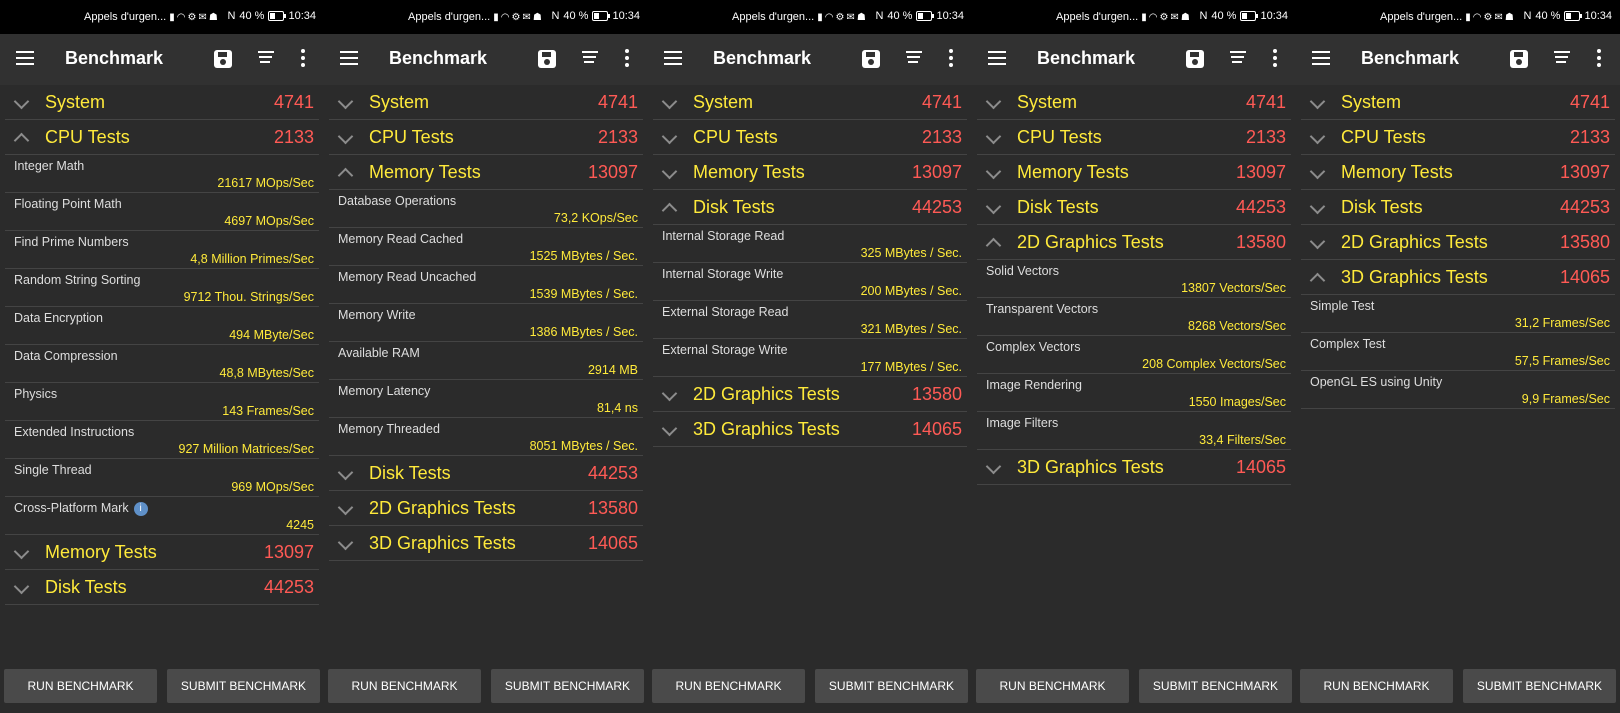 The height and width of the screenshot is (713, 1620). Describe the element at coordinates (595, 16) in the screenshot. I see `status-right: N 40 % 10:34` at that location.